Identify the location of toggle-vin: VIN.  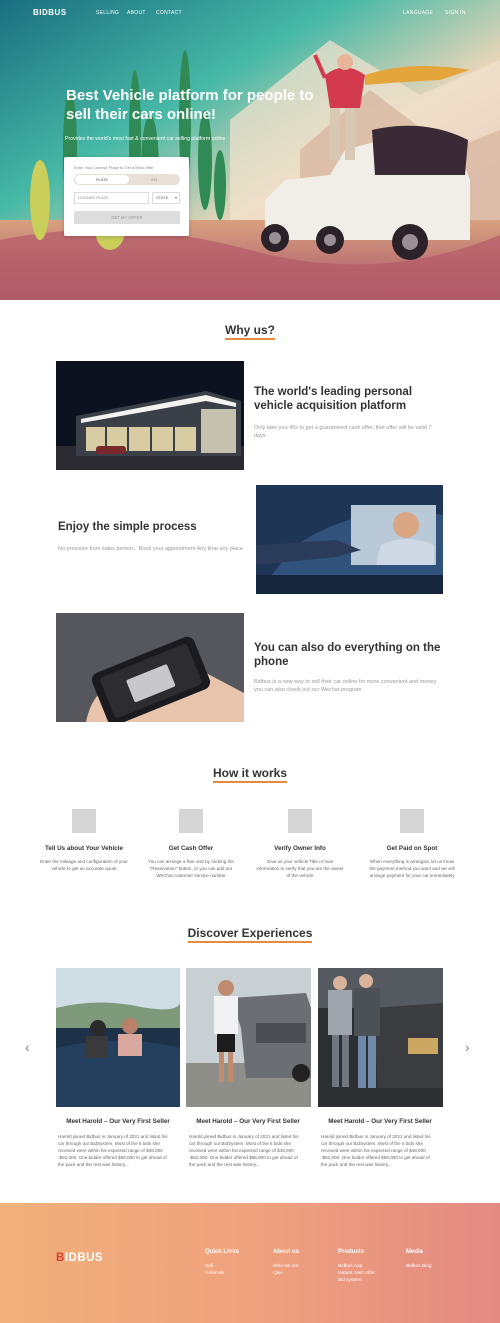
(154, 179).